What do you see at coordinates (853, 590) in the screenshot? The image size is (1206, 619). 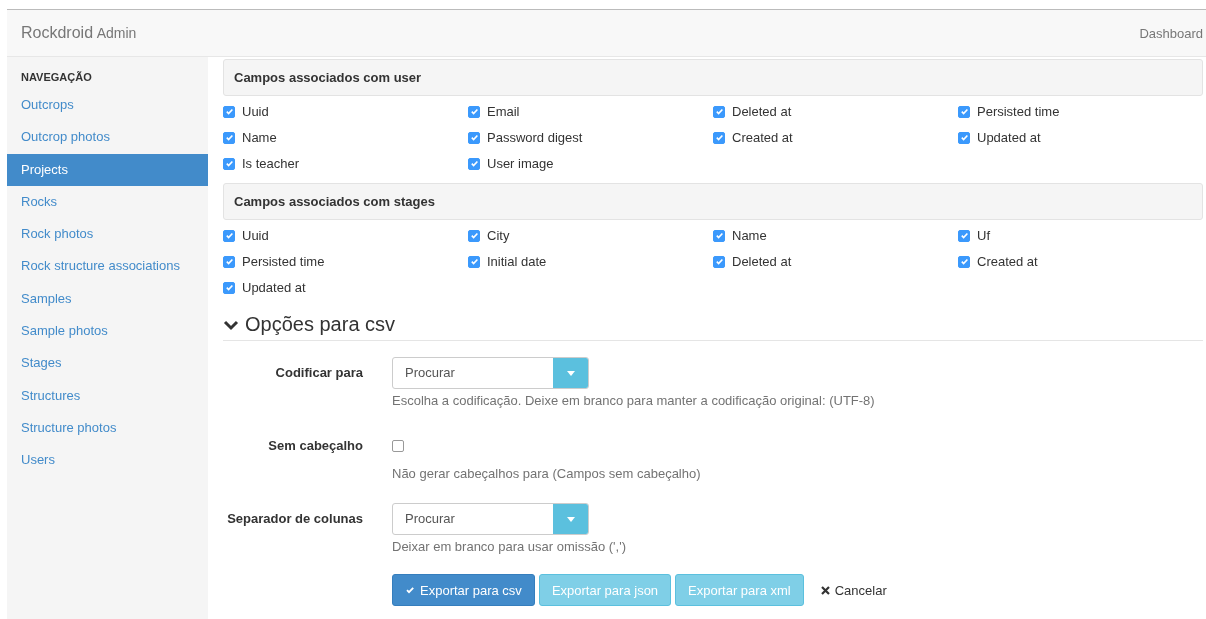 I see `cancel-button: Cancelar` at bounding box center [853, 590].